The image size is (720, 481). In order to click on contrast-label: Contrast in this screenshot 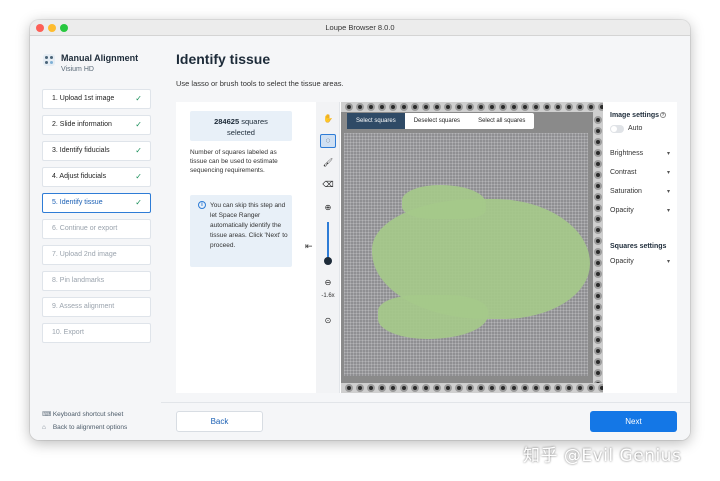, I will do `click(623, 172)`.